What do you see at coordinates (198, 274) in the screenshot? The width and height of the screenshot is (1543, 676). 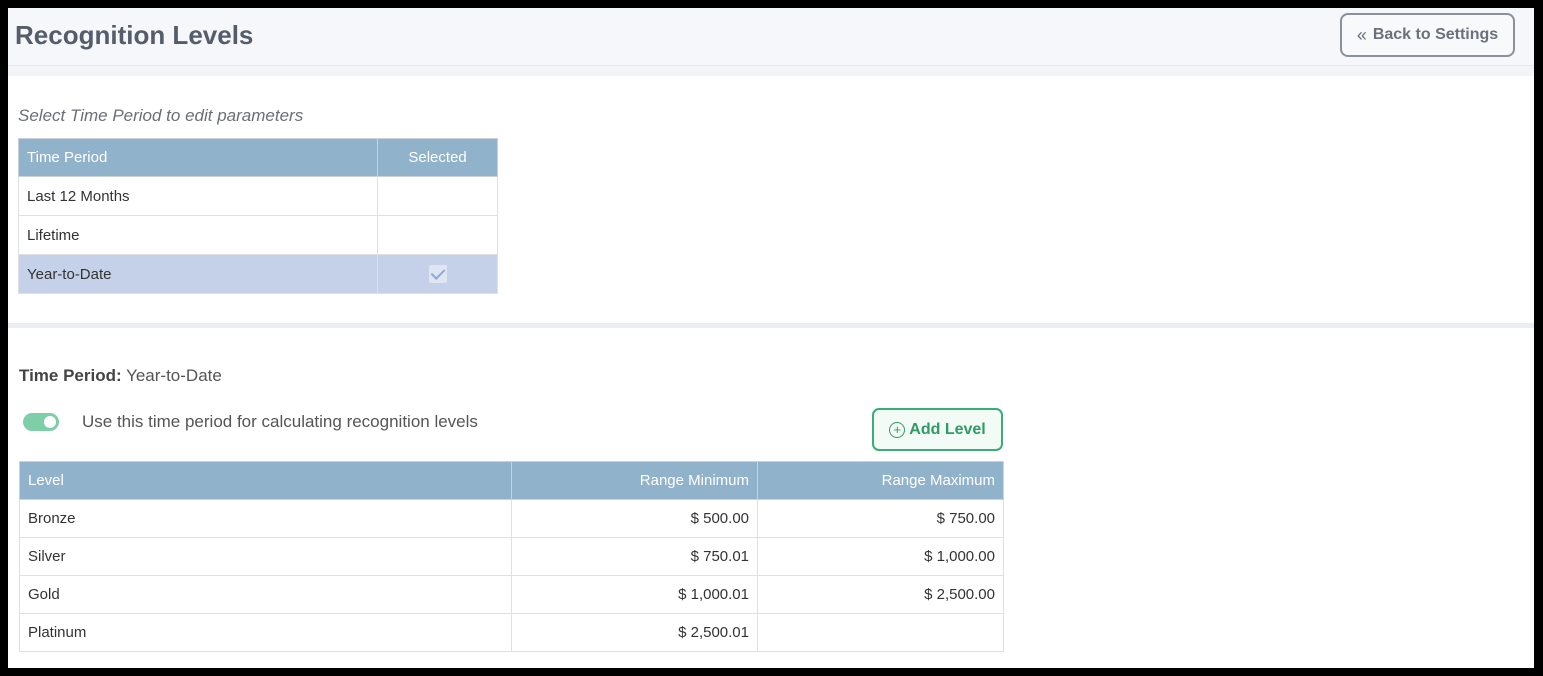 I see `period-cell: Year-to-Date` at bounding box center [198, 274].